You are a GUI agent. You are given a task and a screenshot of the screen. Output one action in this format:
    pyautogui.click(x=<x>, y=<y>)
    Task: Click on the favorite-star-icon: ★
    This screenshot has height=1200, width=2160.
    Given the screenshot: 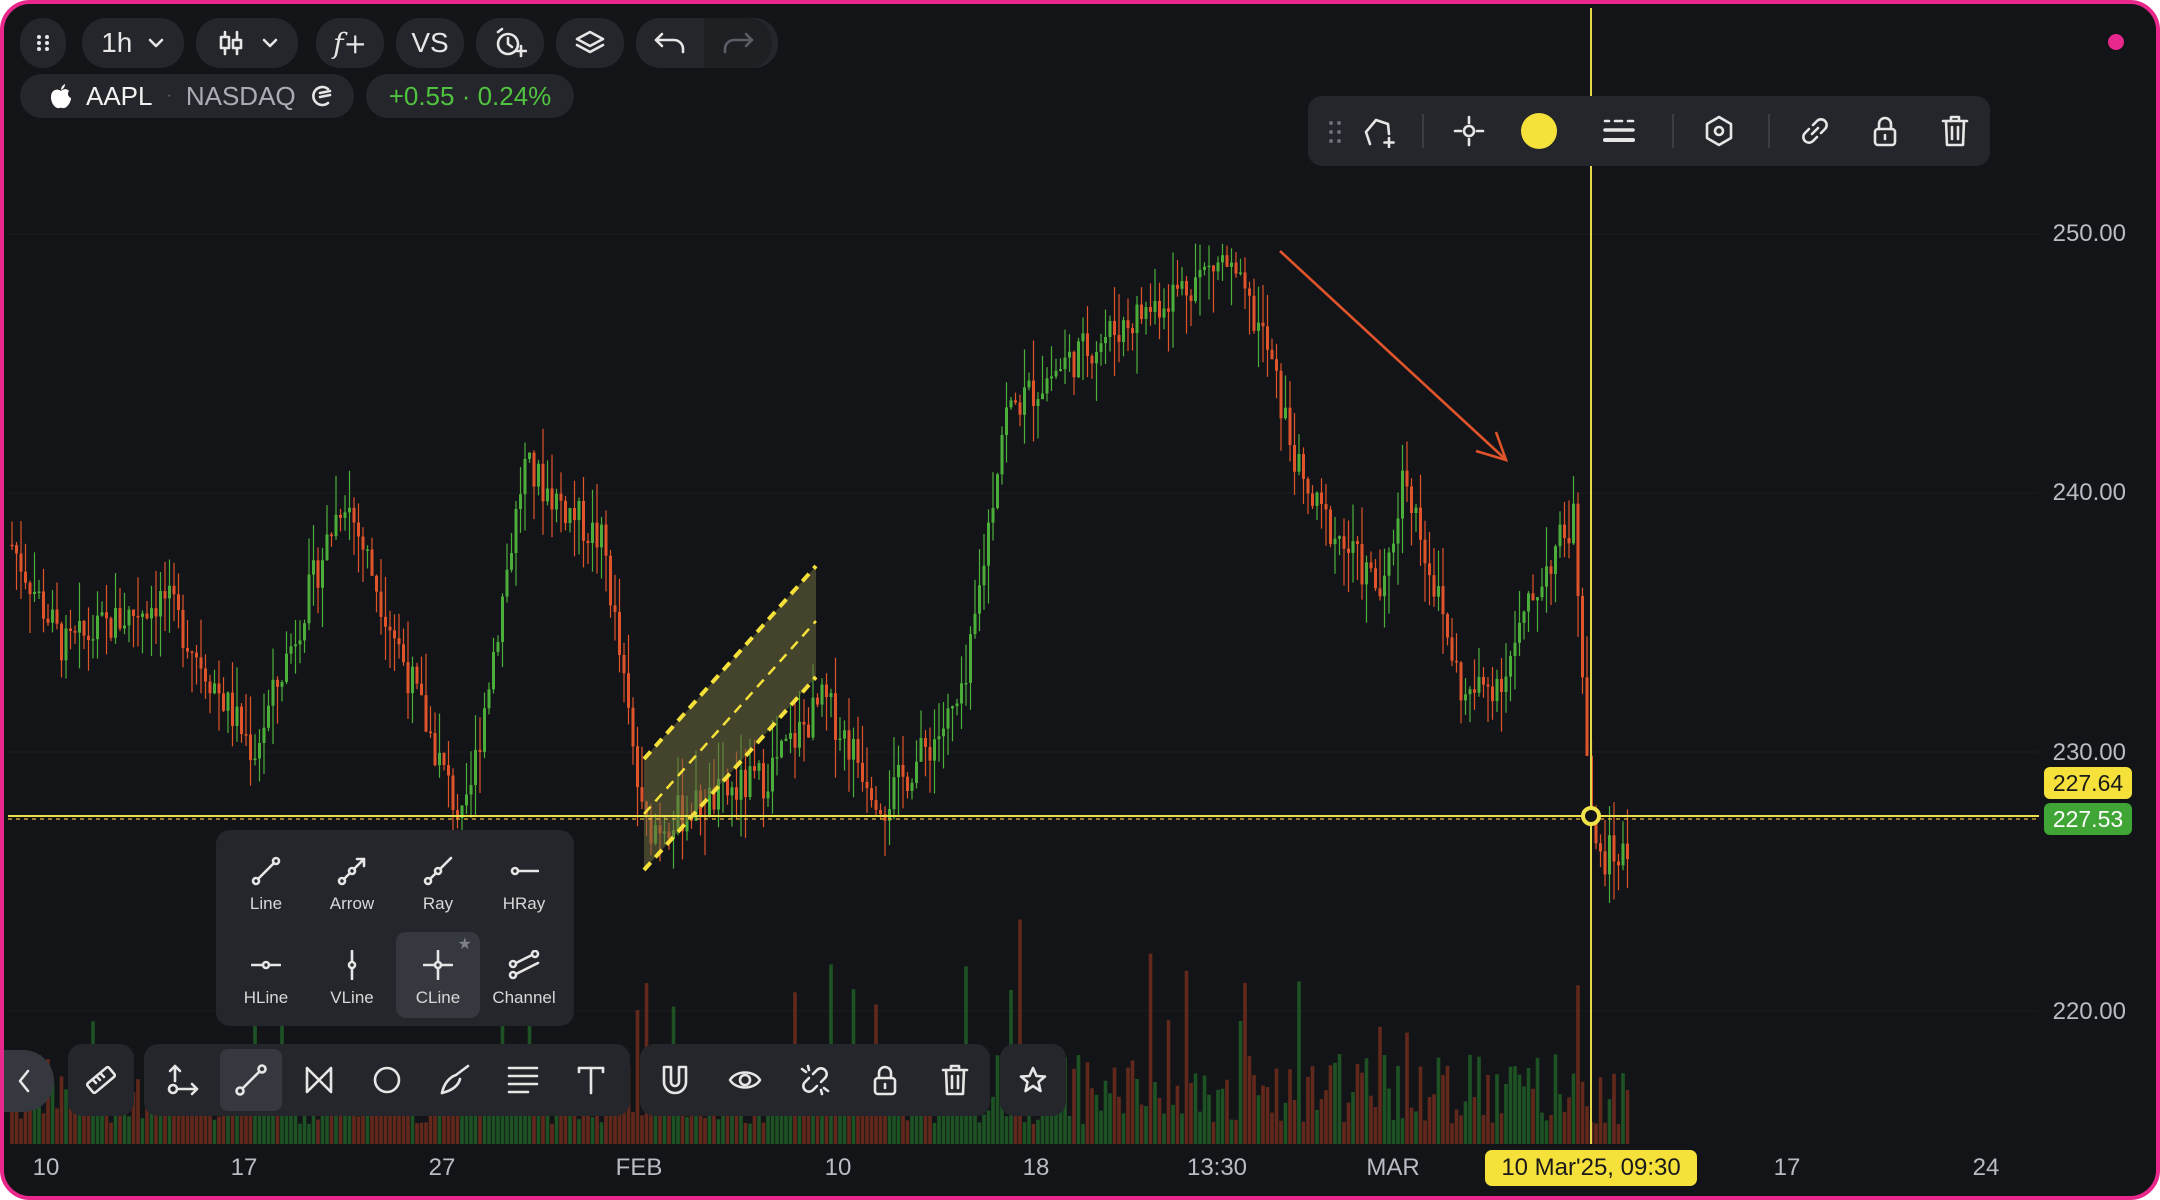 What is the action you would take?
    pyautogui.click(x=465, y=944)
    